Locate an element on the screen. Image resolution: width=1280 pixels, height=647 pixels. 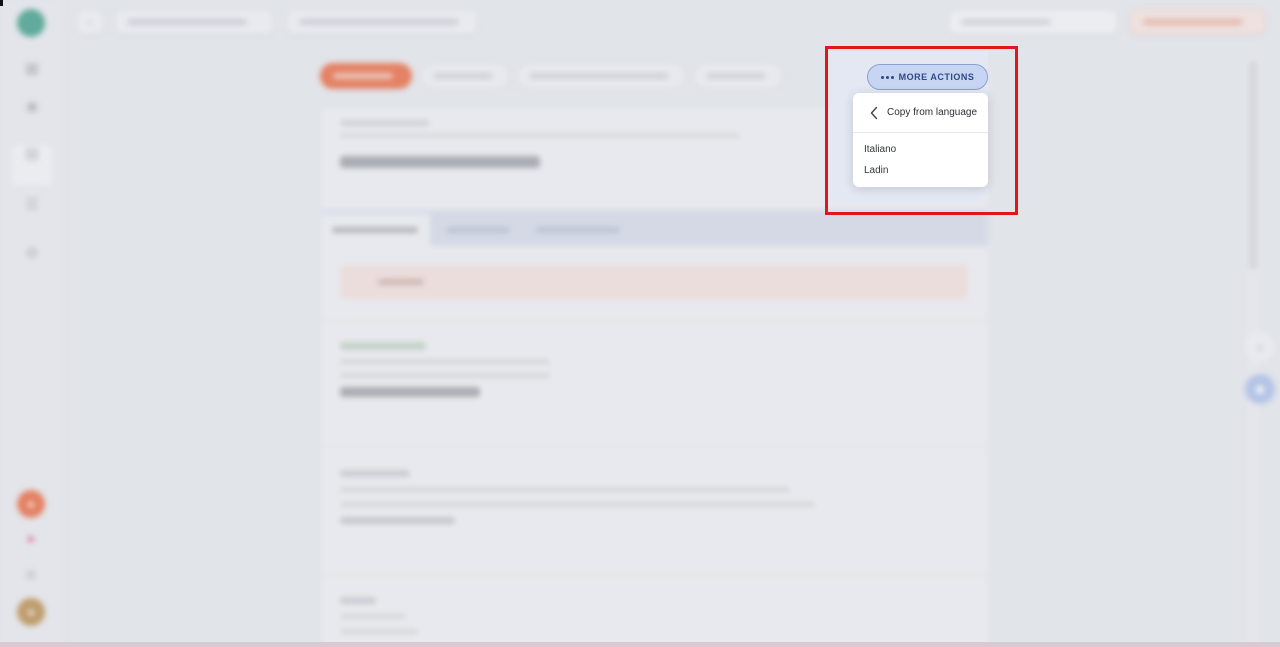
copy-language-dropdown: Copy from language Italiano Ladin is located at coordinates (920, 140).